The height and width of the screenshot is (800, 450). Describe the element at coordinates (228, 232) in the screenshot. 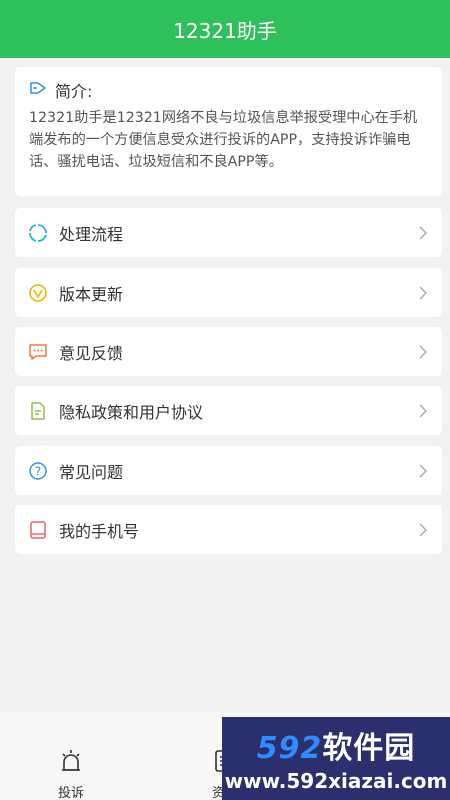

I see `menu-item-process: 处理流程` at that location.